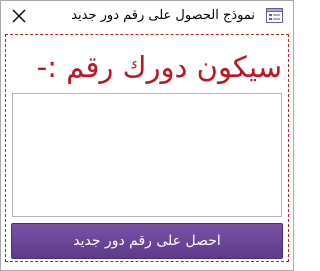 The height and width of the screenshot is (271, 320). Describe the element at coordinates (274, 15) in the screenshot. I see `form-icon` at that location.